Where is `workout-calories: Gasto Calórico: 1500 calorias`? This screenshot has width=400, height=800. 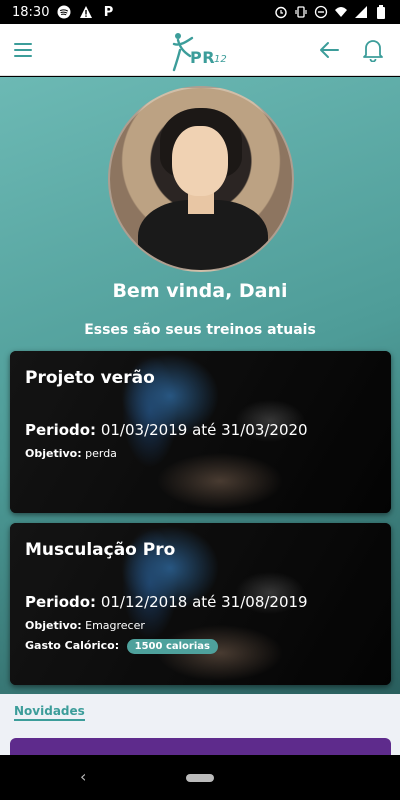 workout-calories: Gasto Calórico: 1500 calorias is located at coordinates (121, 646).